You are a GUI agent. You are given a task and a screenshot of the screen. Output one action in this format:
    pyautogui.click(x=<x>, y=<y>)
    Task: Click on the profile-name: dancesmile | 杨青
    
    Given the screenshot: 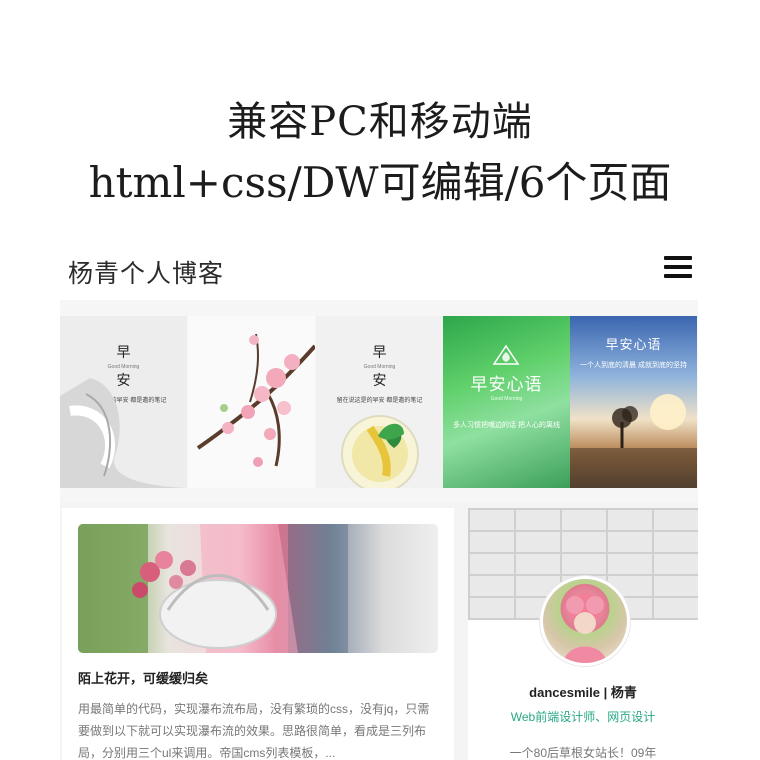 What is the action you would take?
    pyautogui.click(x=583, y=692)
    